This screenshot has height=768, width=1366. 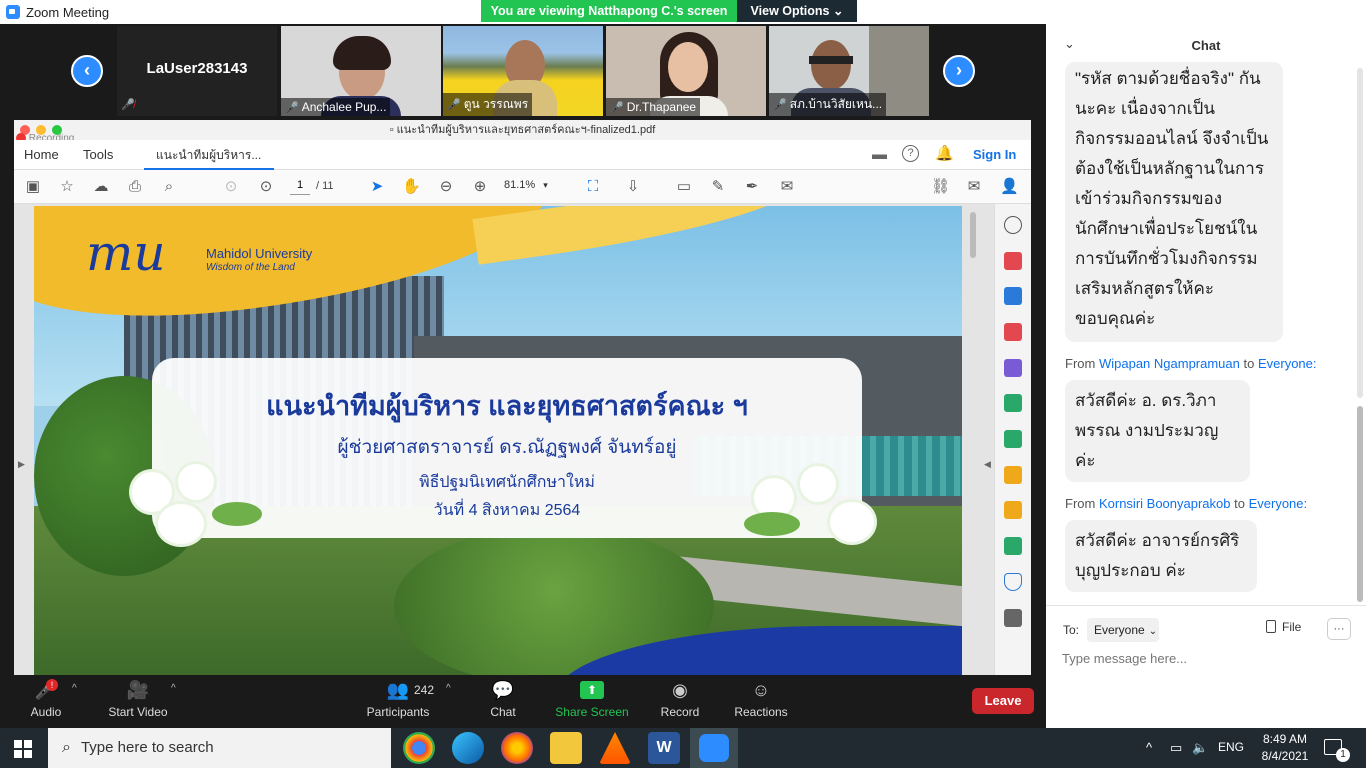 What do you see at coordinates (532, 187) in the screenshot?
I see `zoom-level-select: 81.1% ▾` at bounding box center [532, 187].